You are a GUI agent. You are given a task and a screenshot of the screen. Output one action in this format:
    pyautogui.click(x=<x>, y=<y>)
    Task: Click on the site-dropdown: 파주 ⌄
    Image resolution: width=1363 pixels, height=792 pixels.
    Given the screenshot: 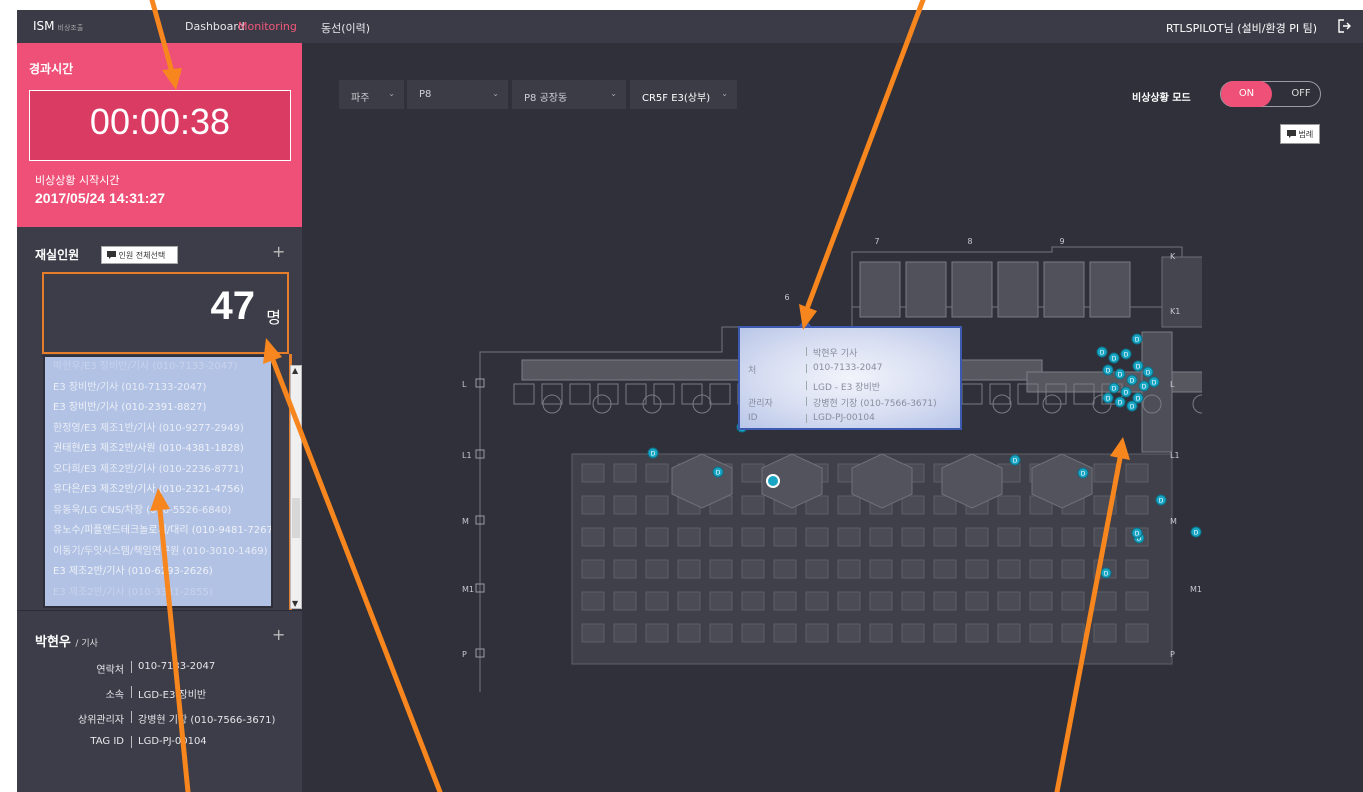 What is the action you would take?
    pyautogui.click(x=371, y=94)
    